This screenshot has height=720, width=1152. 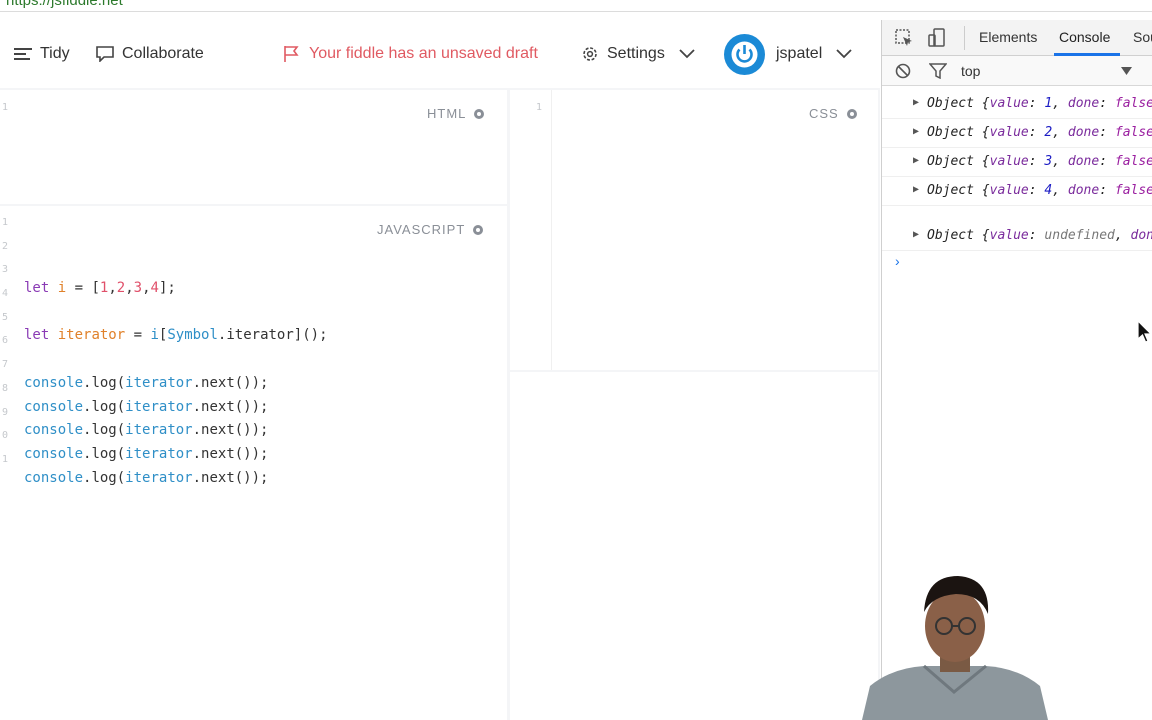 What do you see at coordinates (636, 53) in the screenshot?
I see `settings-label: Settings` at bounding box center [636, 53].